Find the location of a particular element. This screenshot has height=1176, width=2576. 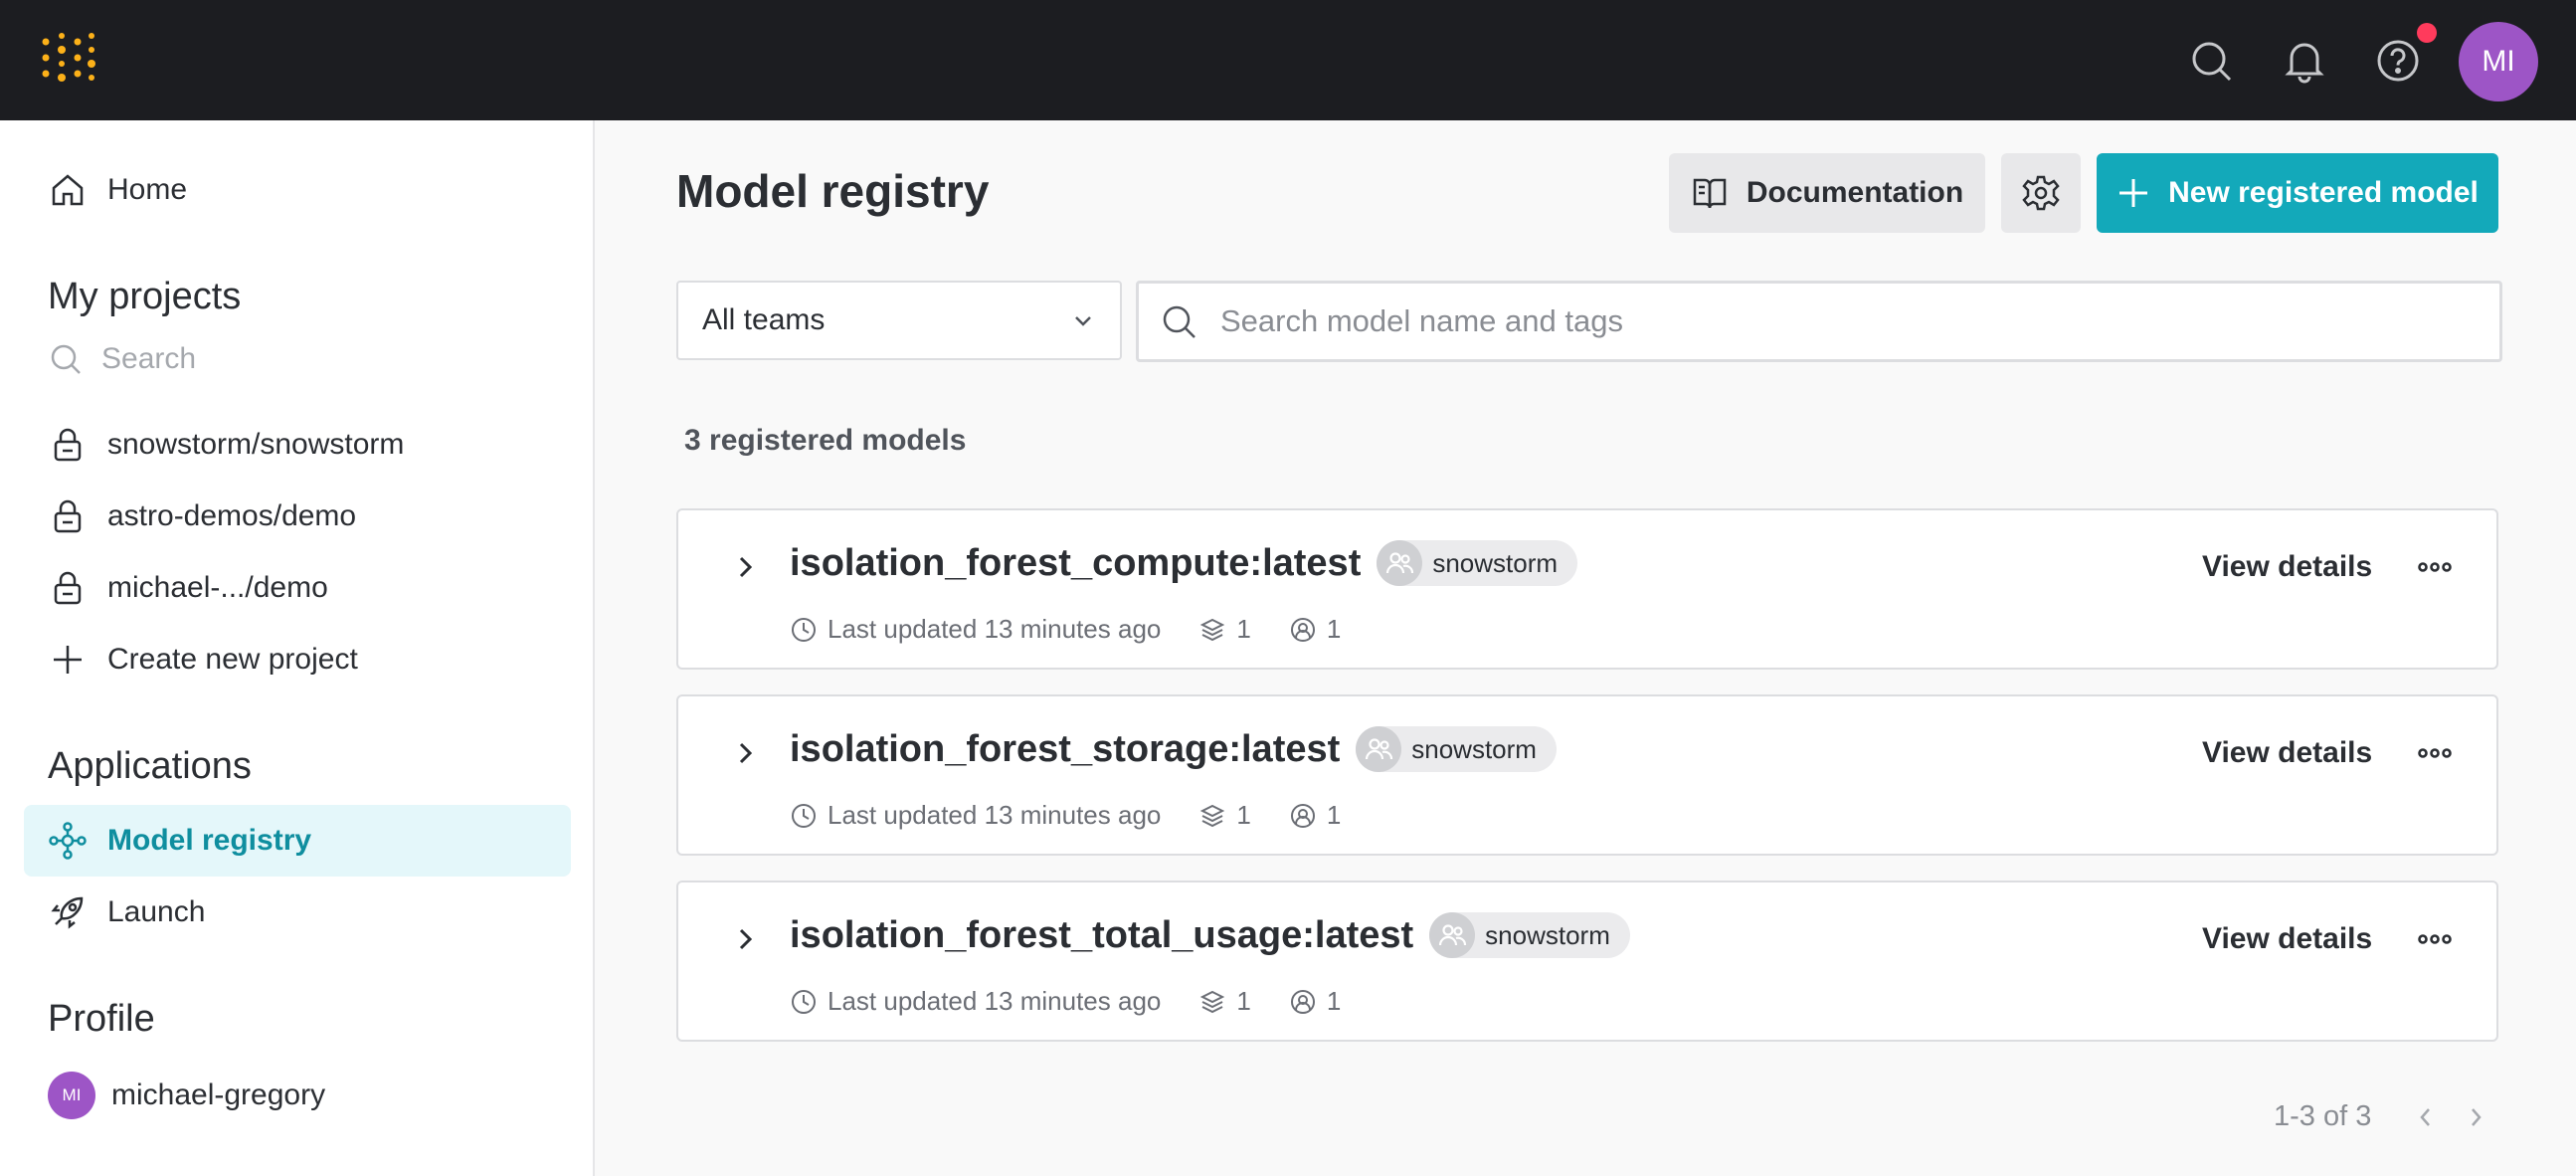

help-icon is located at coordinates (2398, 61).